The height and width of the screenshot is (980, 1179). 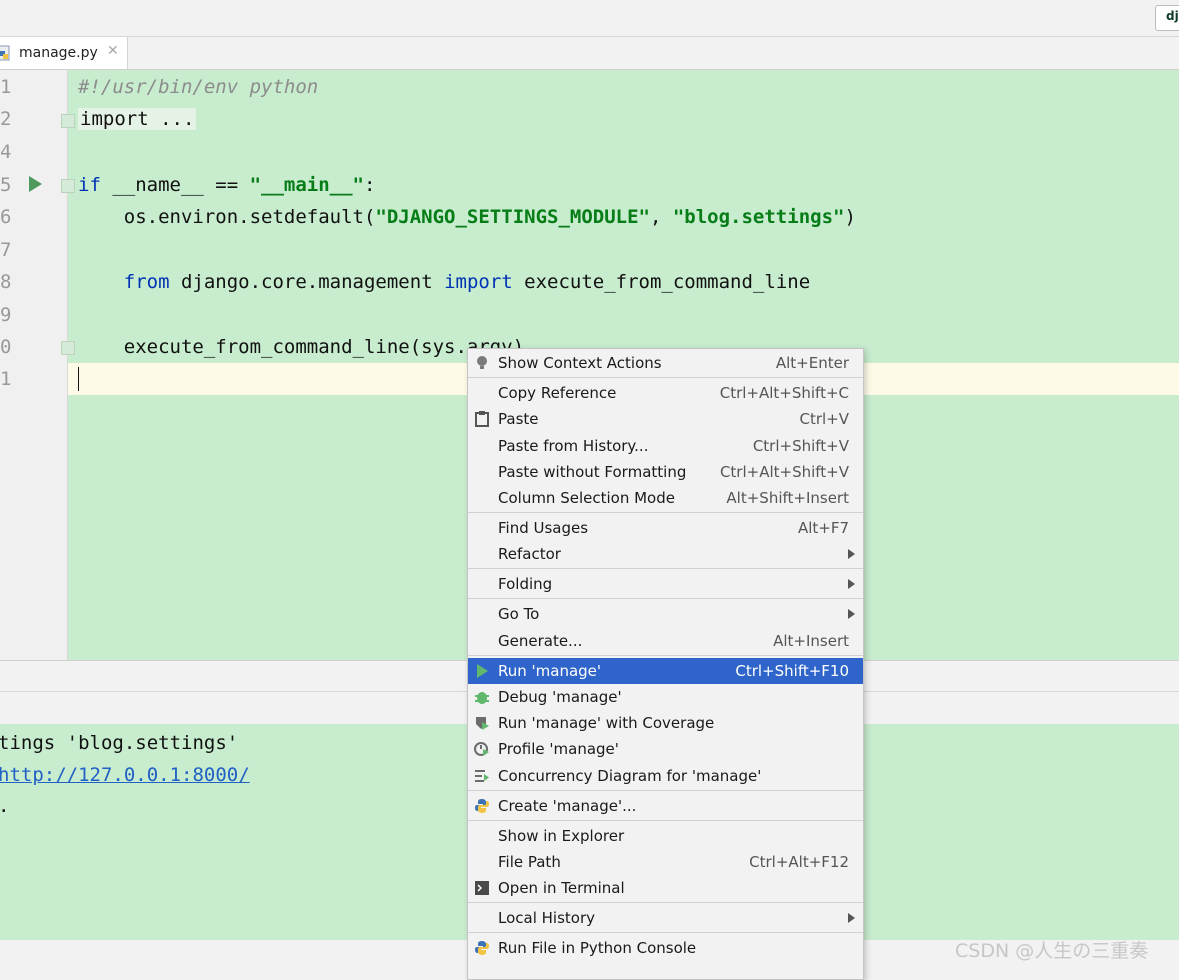 What do you see at coordinates (597, 948) in the screenshot?
I see `menu-item-label: Run File in Python Console` at bounding box center [597, 948].